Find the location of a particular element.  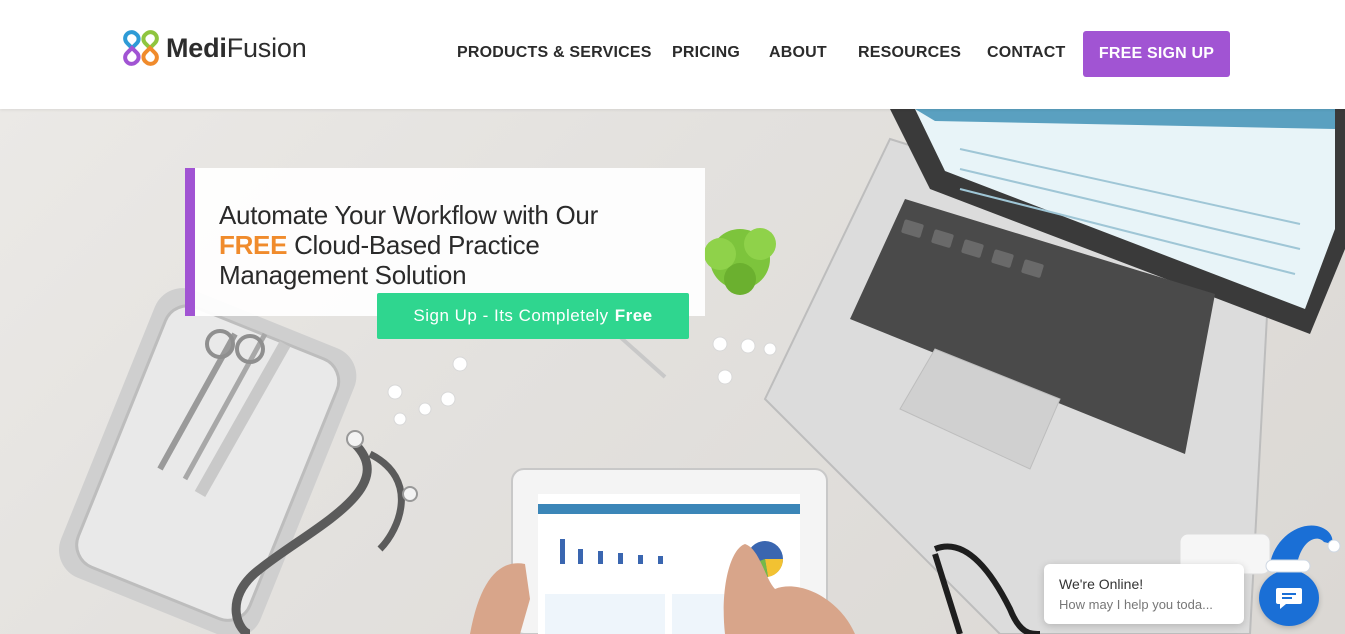

chat-bubble-icon is located at coordinates (1289, 598).